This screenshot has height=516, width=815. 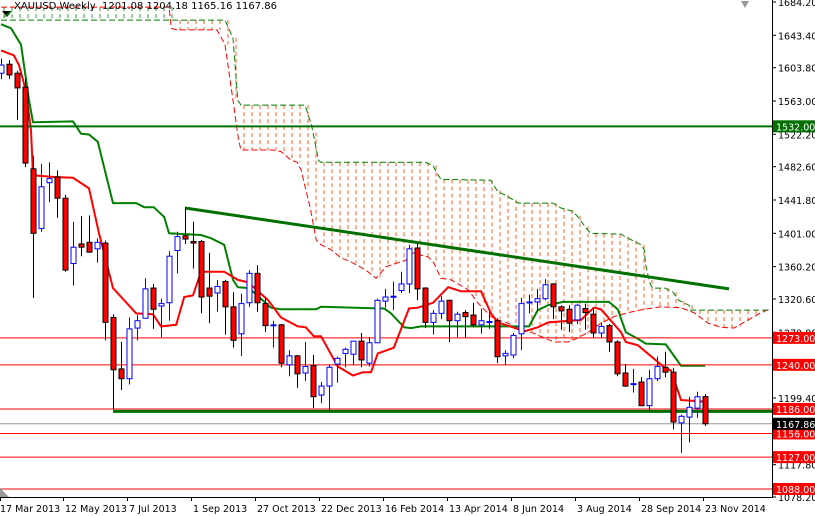 I want to click on level-label: 1088.00, so click(x=795, y=490).